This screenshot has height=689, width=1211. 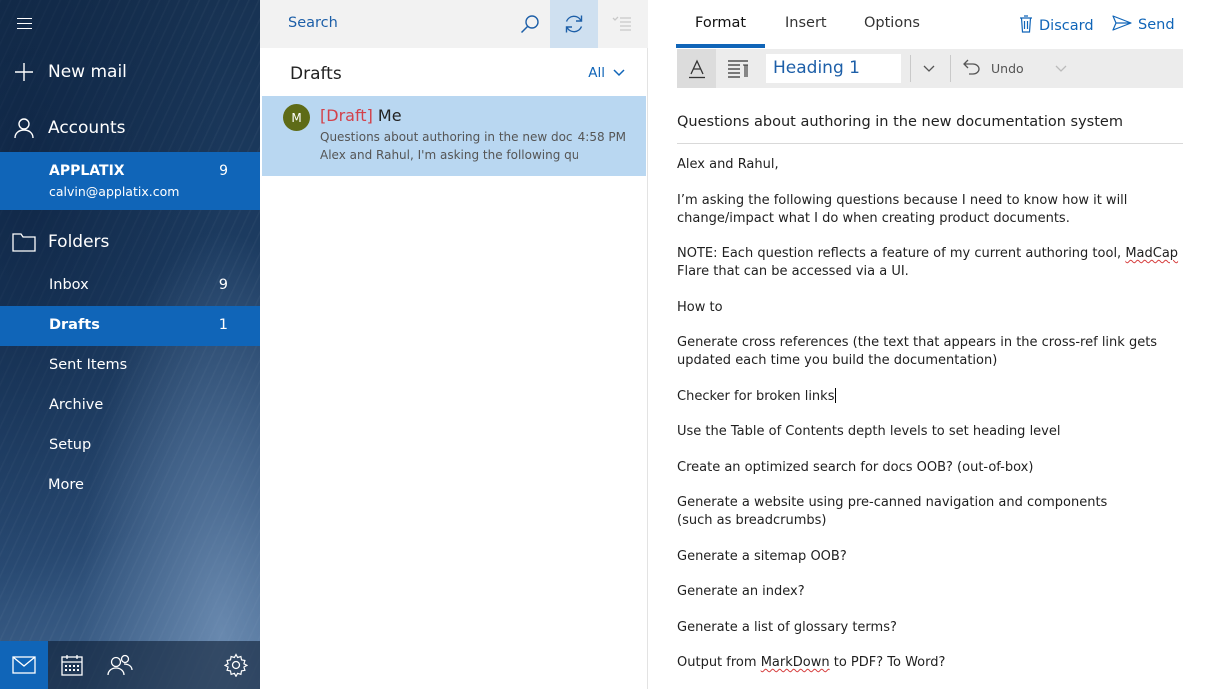 What do you see at coordinates (130, 326) in the screenshot?
I see `folder-item-drafts: Drafts 1` at bounding box center [130, 326].